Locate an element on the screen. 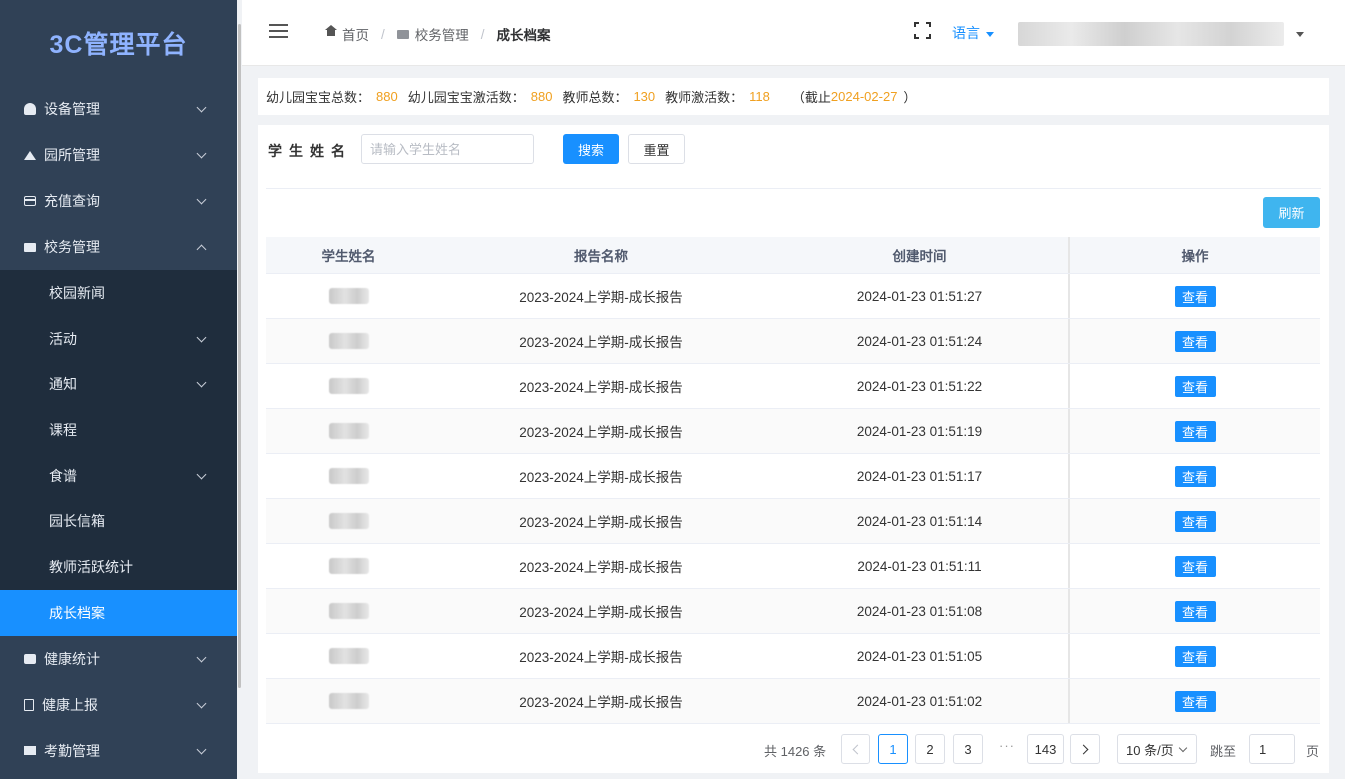 The width and height of the screenshot is (1345, 779). sidebar-item-device: 设备管理 is located at coordinates (118, 109).